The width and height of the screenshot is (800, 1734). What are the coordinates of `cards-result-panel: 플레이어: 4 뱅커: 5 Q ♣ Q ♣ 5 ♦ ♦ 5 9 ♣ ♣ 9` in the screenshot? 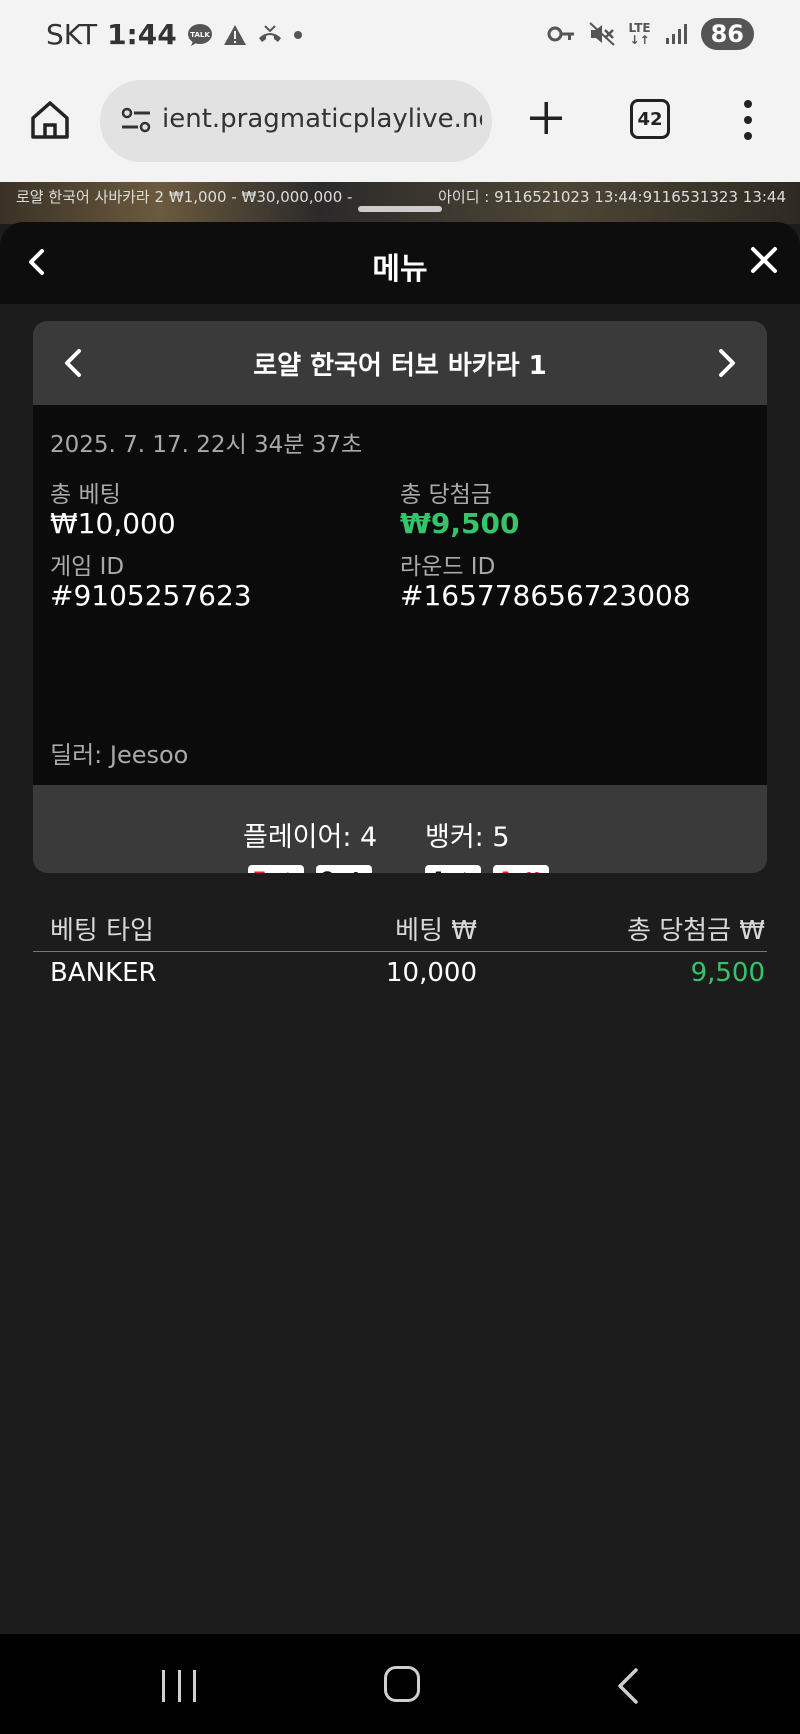 It's located at (400, 829).